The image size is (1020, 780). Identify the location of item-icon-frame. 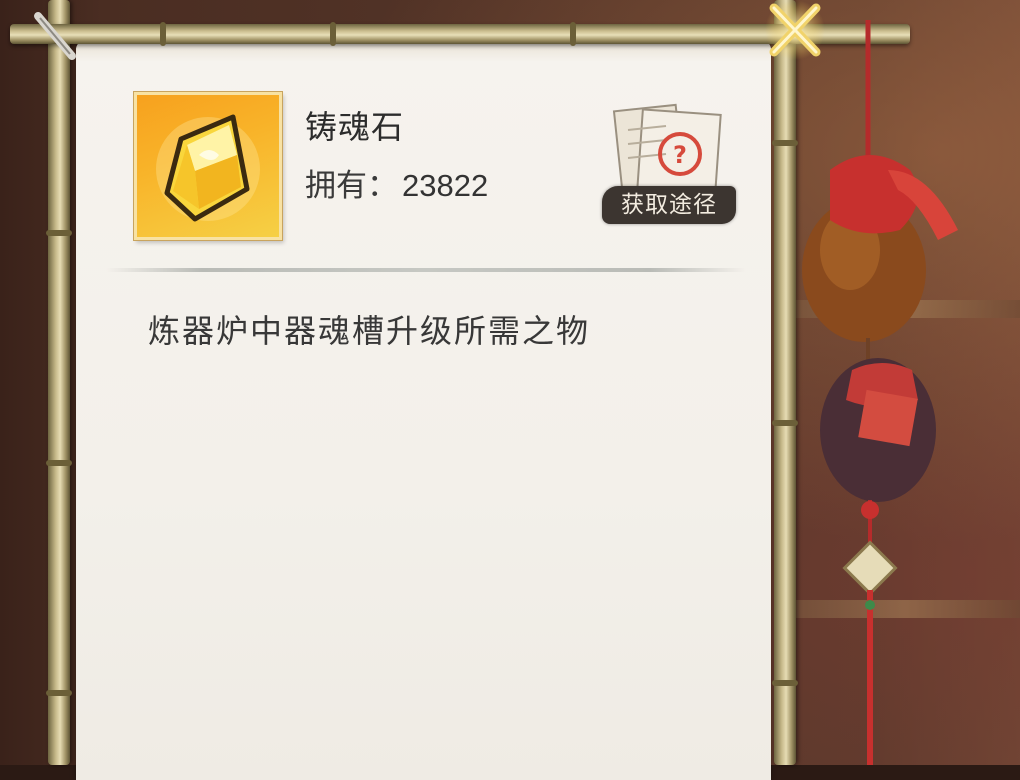
(208, 166).